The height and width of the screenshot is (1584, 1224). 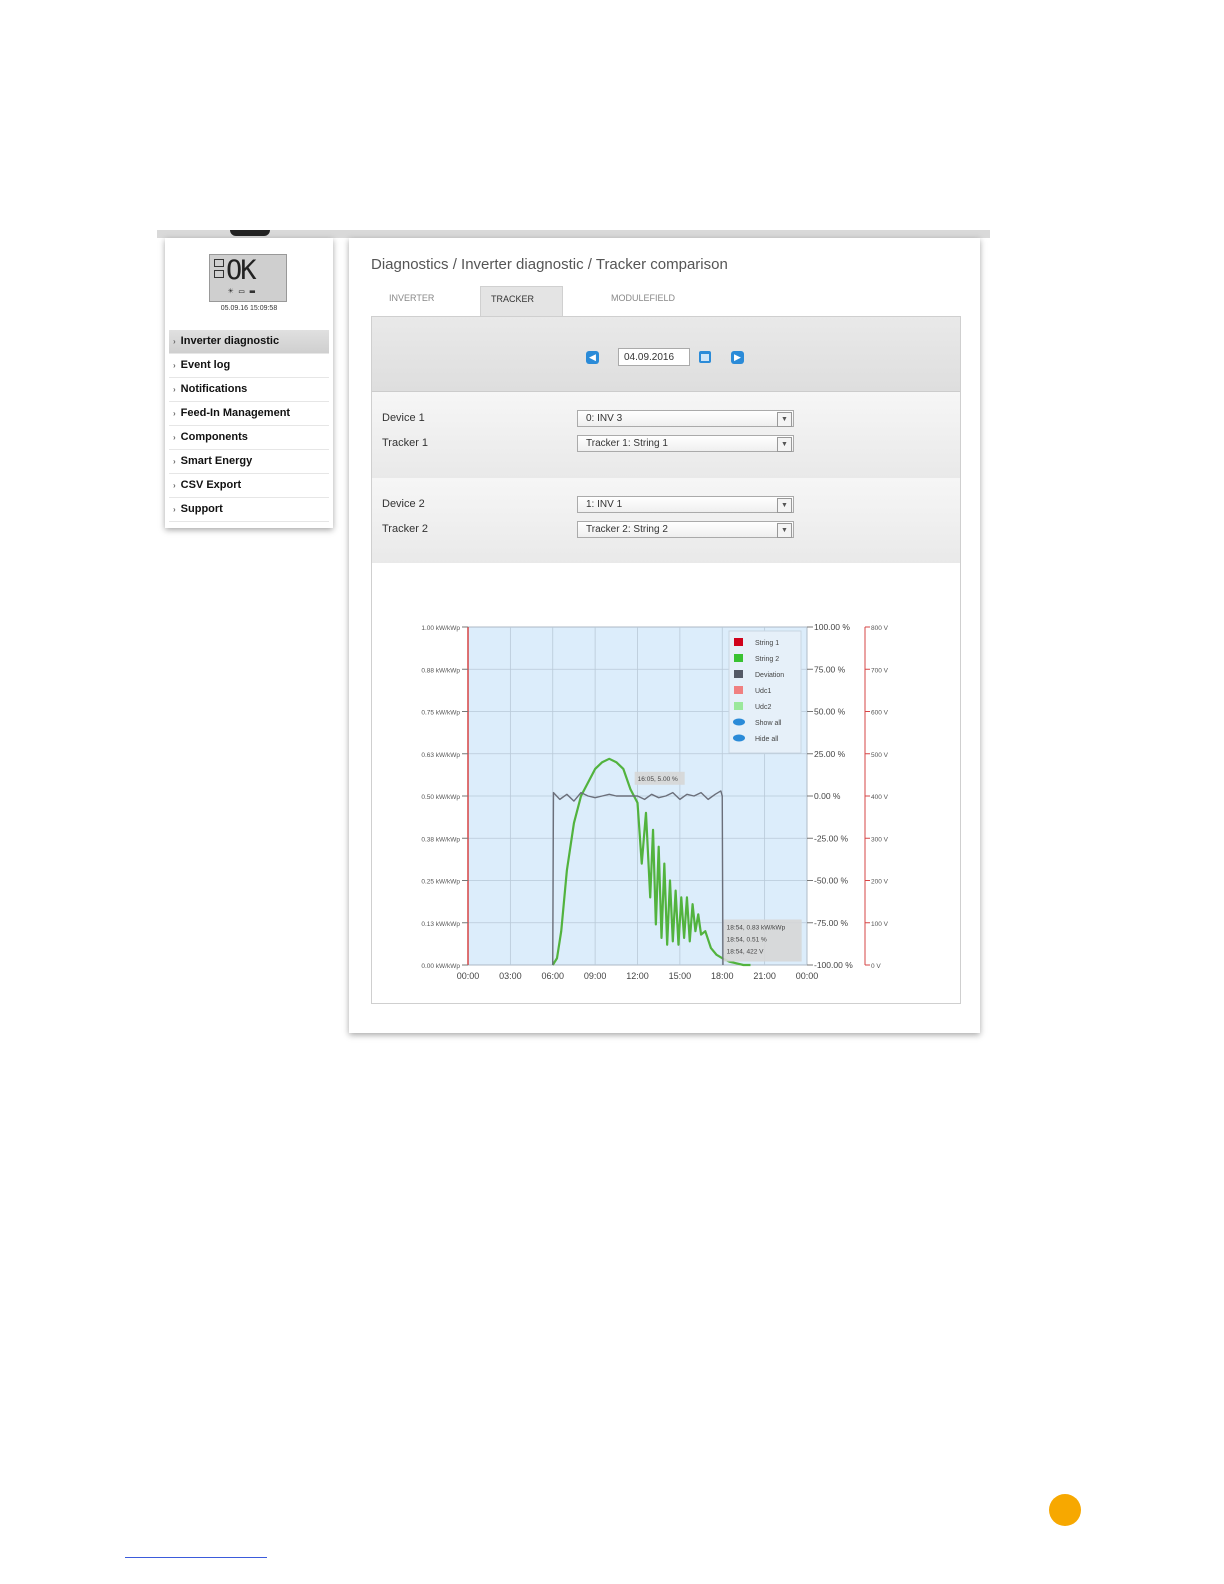 What do you see at coordinates (831, 923) in the screenshot?
I see `y-percent-tick-label: -75.00 %` at bounding box center [831, 923].